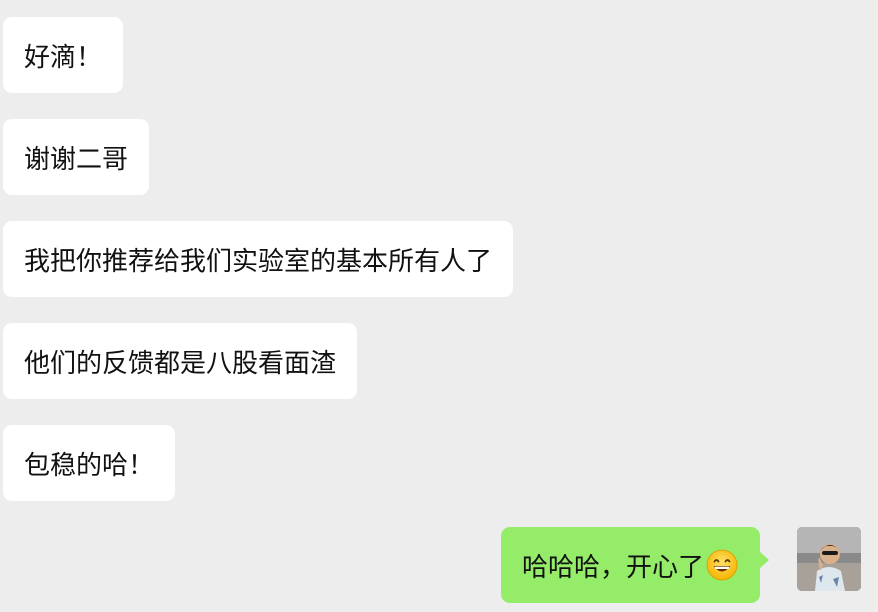  I want to click on message-text: 包稳的哈！, so click(89, 465).